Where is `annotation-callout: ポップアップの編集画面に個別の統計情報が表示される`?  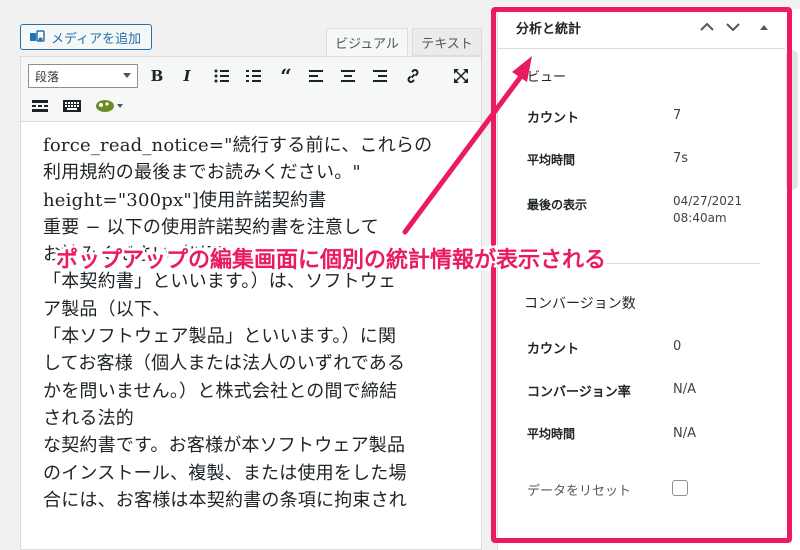
annotation-callout: ポップアップの編集画面に個別の統計情報が表示される is located at coordinates (331, 260).